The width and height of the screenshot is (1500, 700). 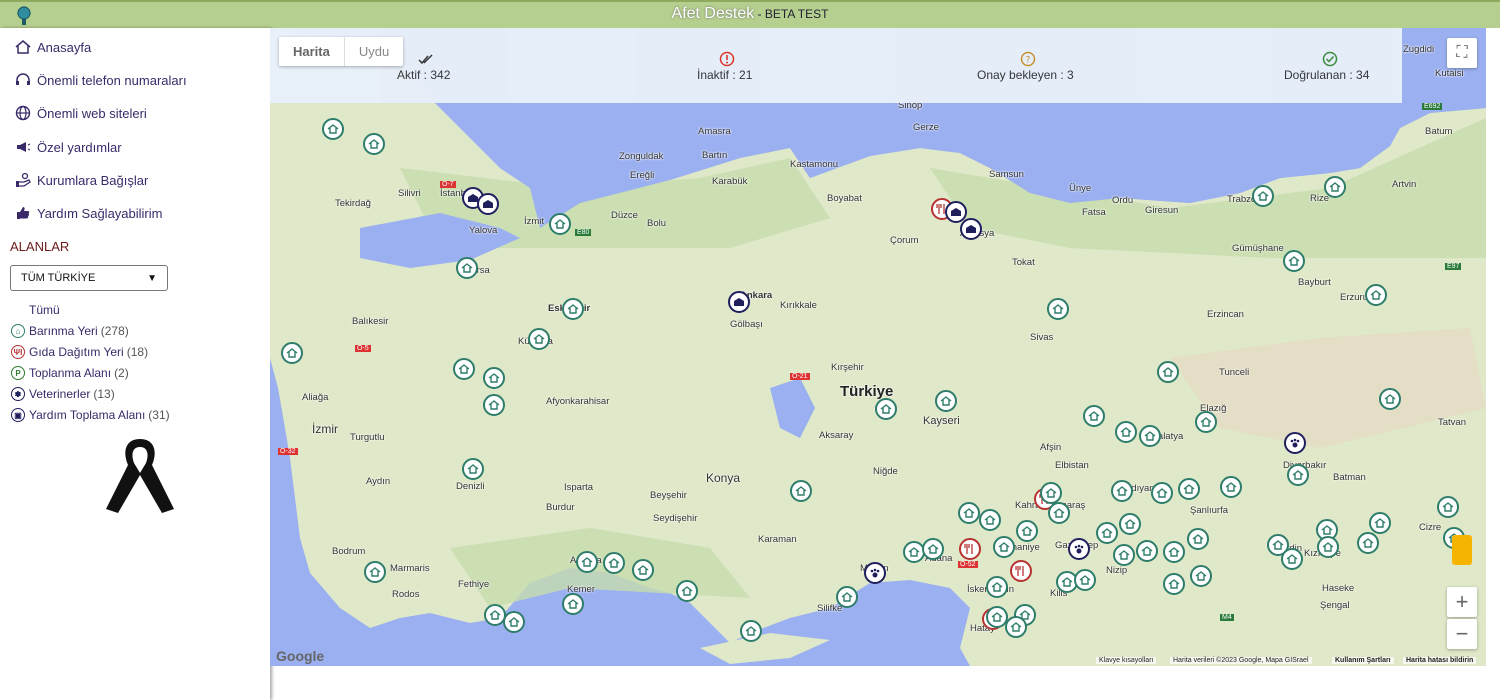 I want to click on terms-link: Kullanım Şartları, so click(x=1363, y=660).